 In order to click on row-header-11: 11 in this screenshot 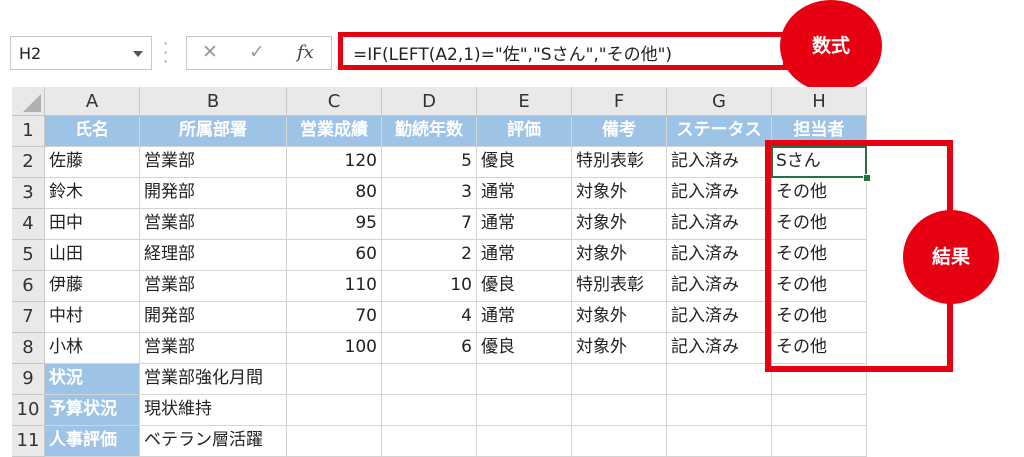, I will do `click(28, 441)`.